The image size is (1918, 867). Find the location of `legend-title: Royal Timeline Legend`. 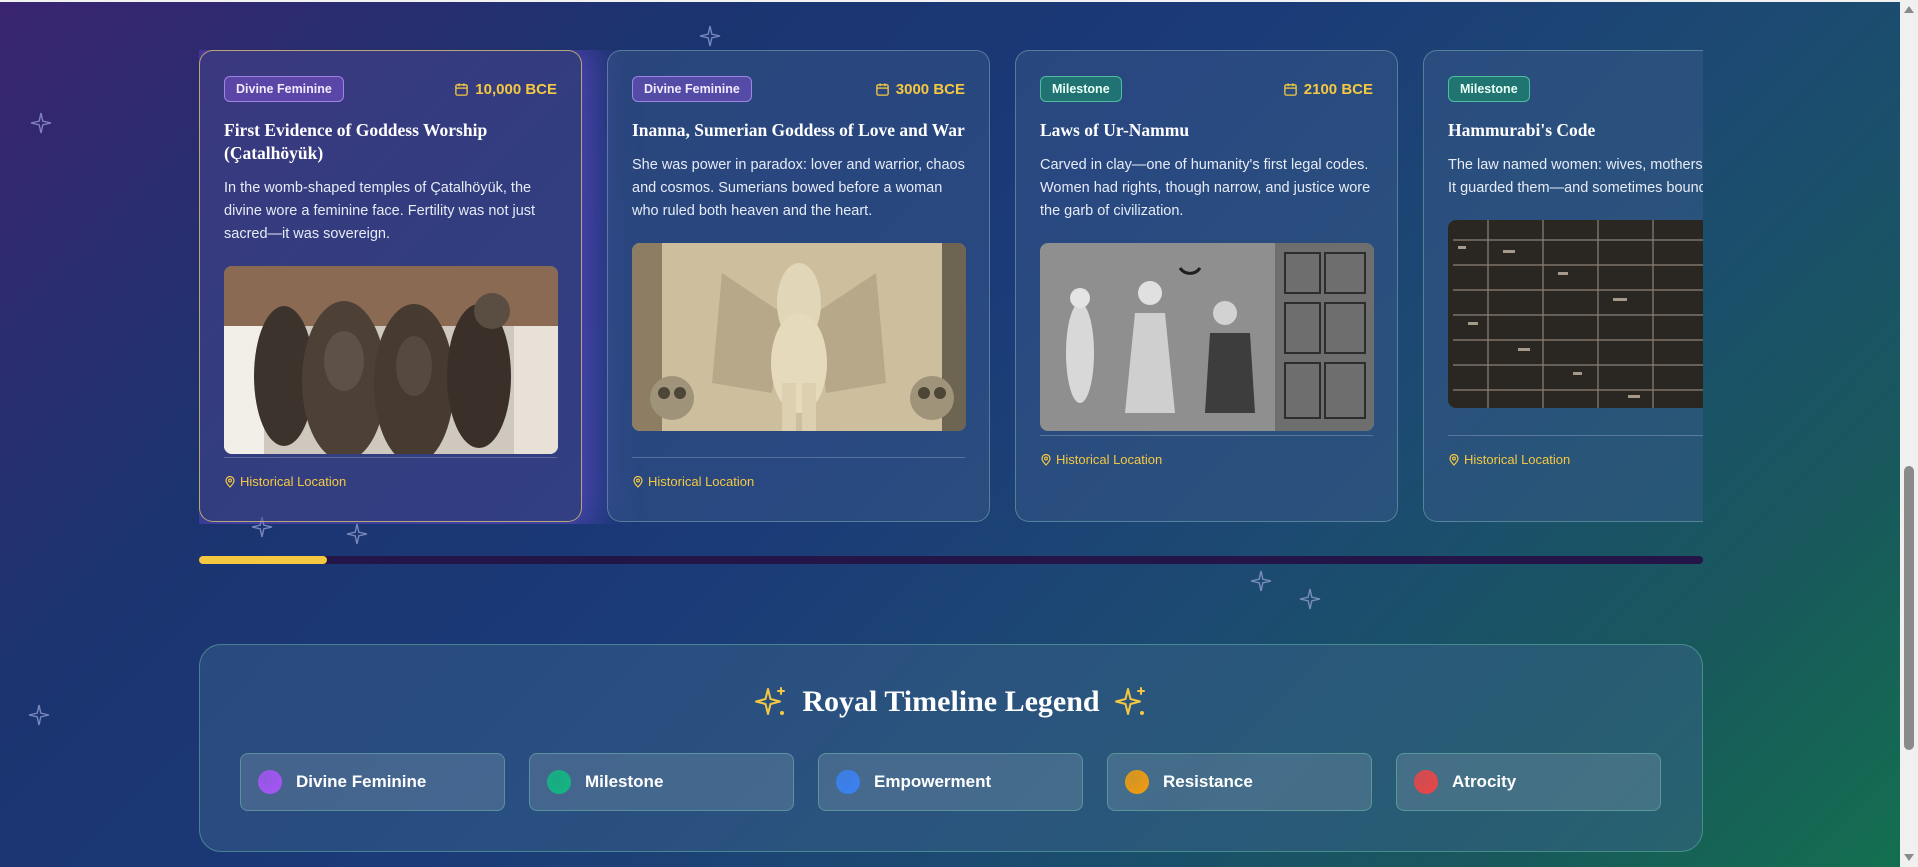

legend-title: Royal Timeline Legend is located at coordinates (951, 701).